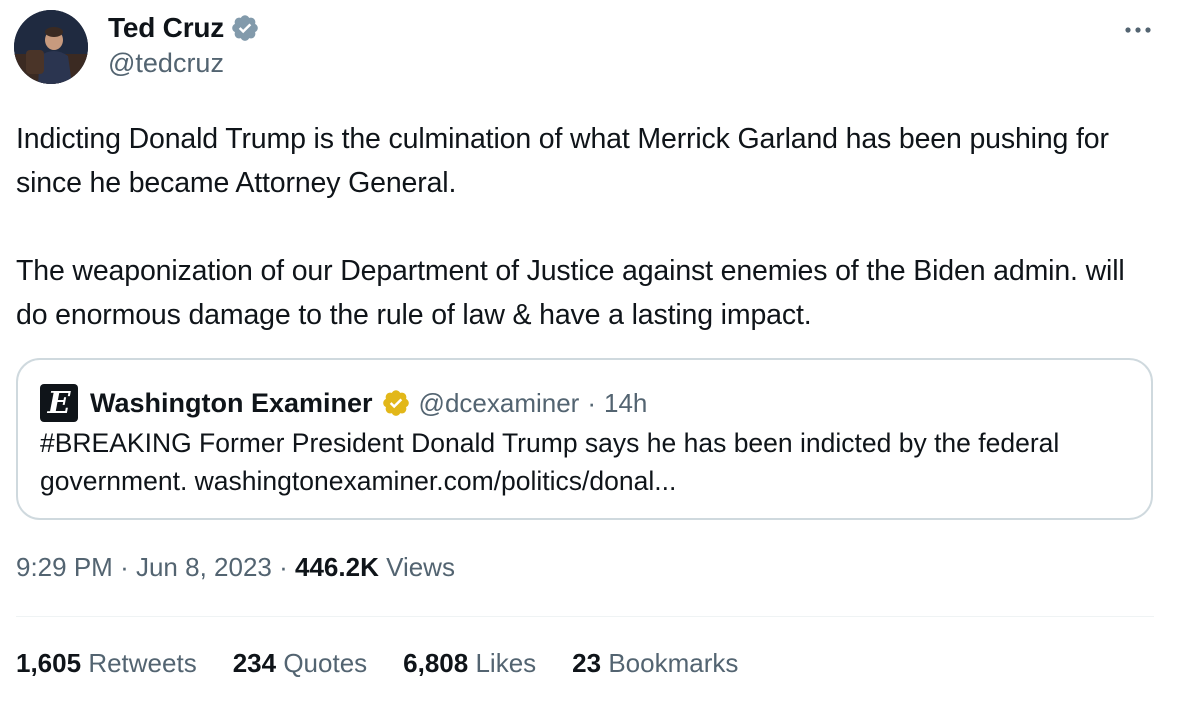 This screenshot has width=1180, height=702. I want to click on author-display-name: Ted Cruz, so click(166, 28).